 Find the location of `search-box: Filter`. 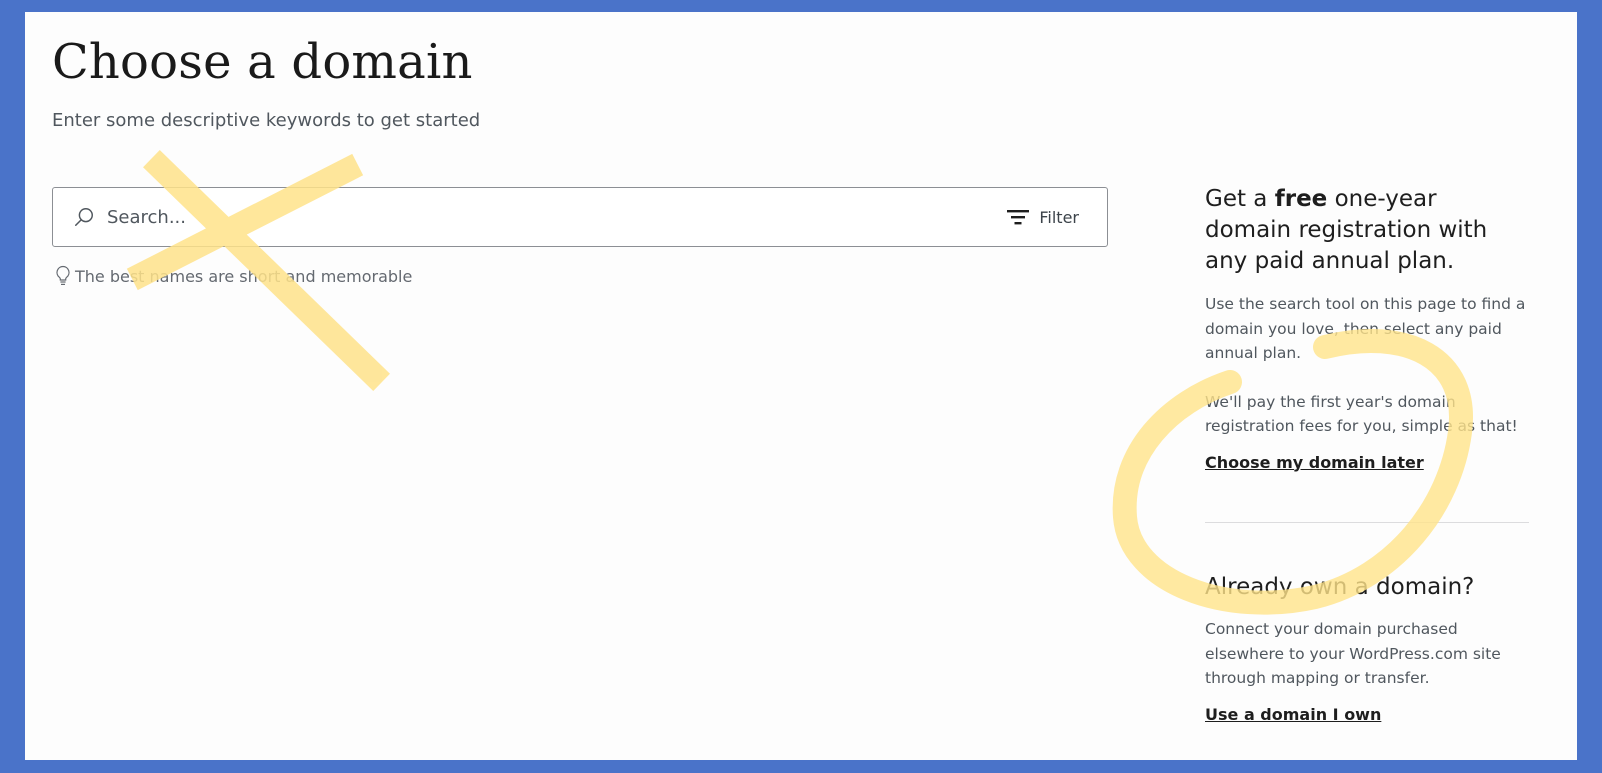

search-box: Filter is located at coordinates (580, 217).